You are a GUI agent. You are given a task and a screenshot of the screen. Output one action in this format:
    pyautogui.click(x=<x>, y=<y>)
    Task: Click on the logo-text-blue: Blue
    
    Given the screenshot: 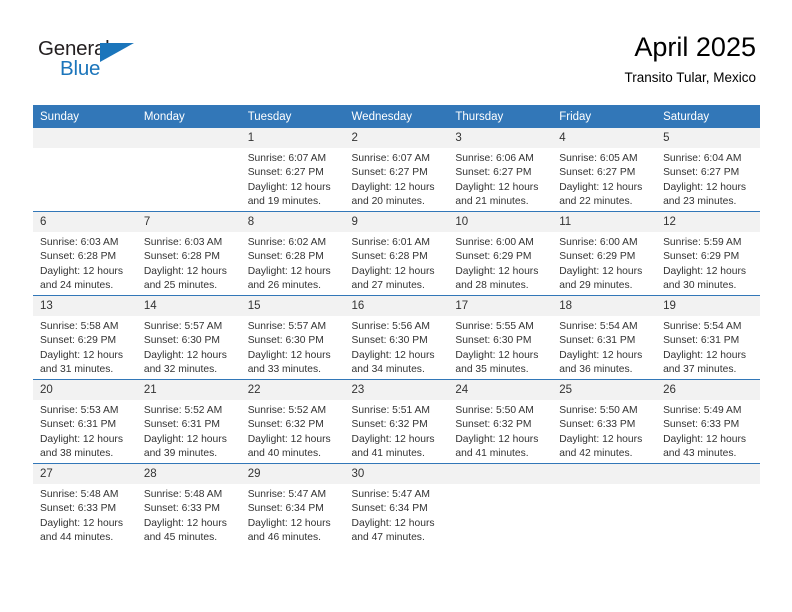 What is the action you would take?
    pyautogui.click(x=80, y=68)
    